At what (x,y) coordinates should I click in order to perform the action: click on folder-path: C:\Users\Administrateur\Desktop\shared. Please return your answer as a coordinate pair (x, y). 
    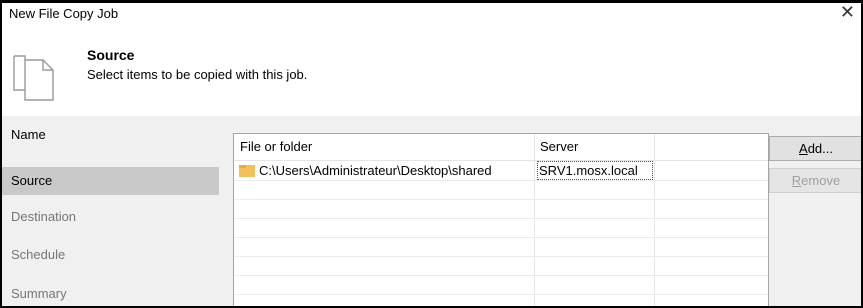
    Looking at the image, I should click on (375, 170).